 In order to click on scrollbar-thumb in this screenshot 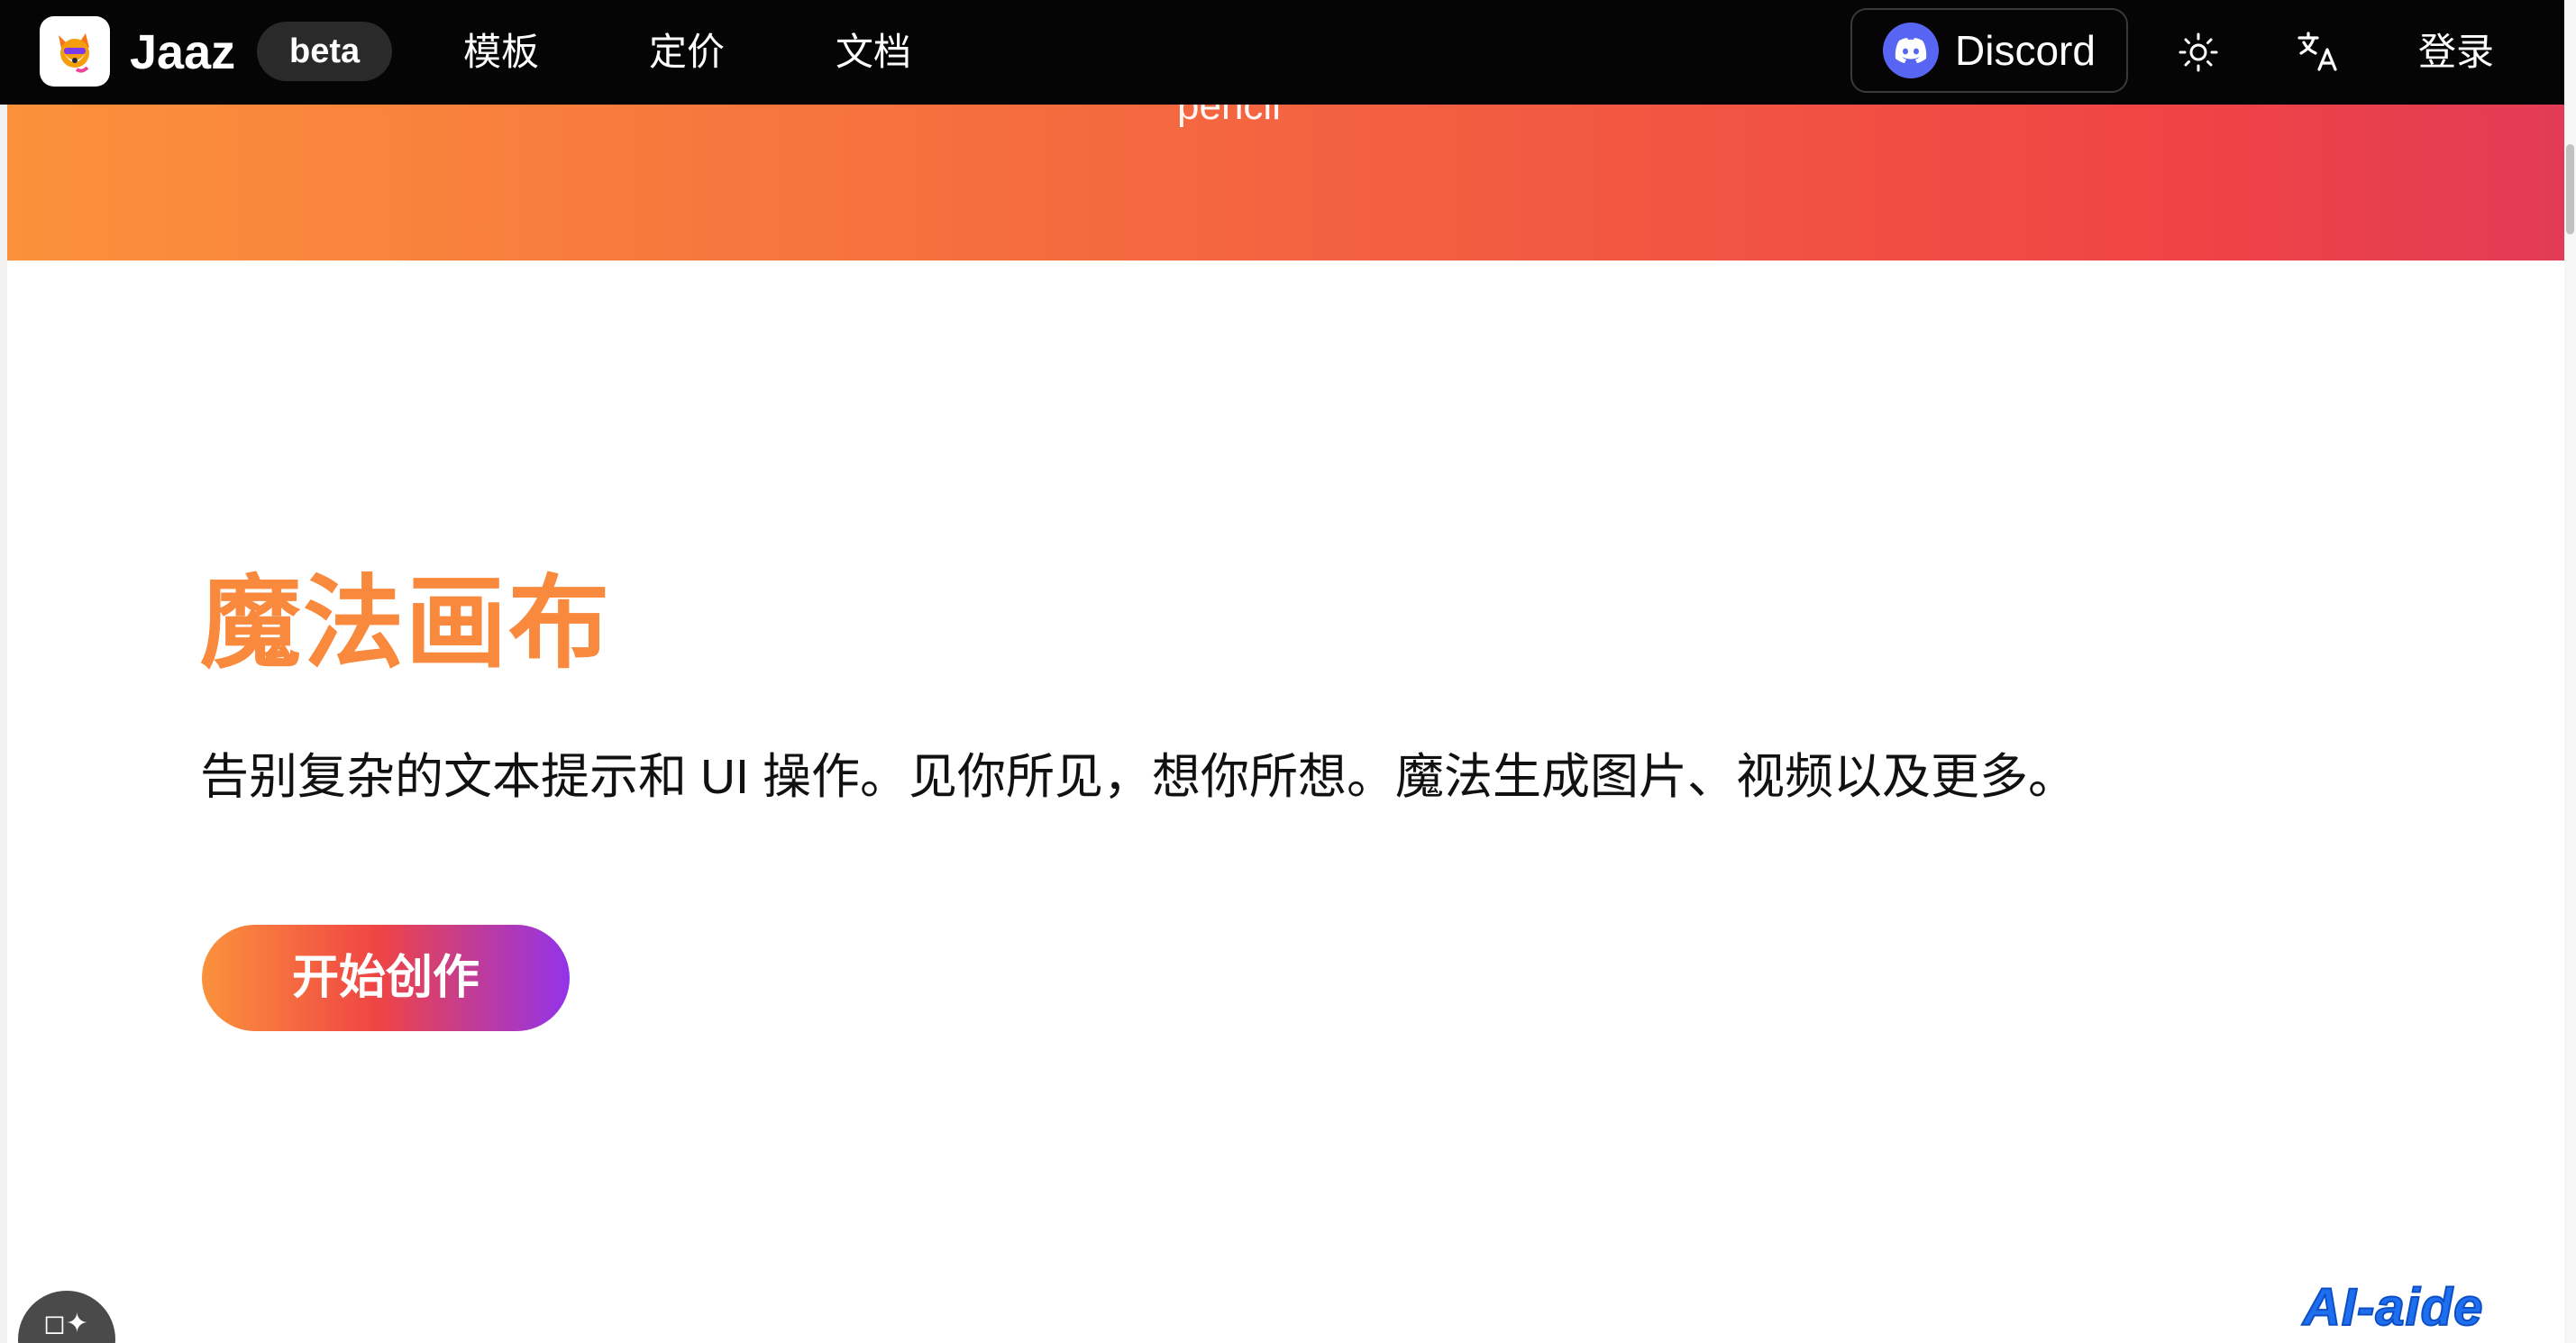, I will do `click(2570, 189)`.